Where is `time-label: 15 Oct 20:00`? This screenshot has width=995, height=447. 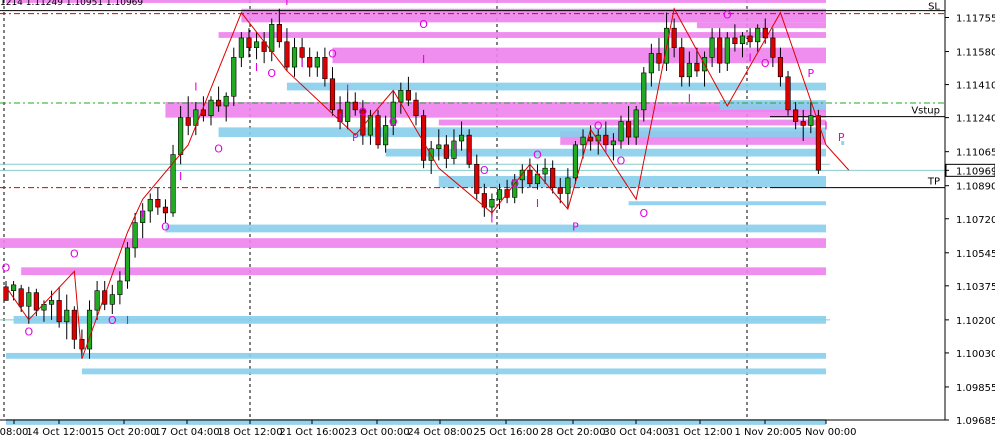
time-label: 15 Oct 20:00 is located at coordinates (123, 432).